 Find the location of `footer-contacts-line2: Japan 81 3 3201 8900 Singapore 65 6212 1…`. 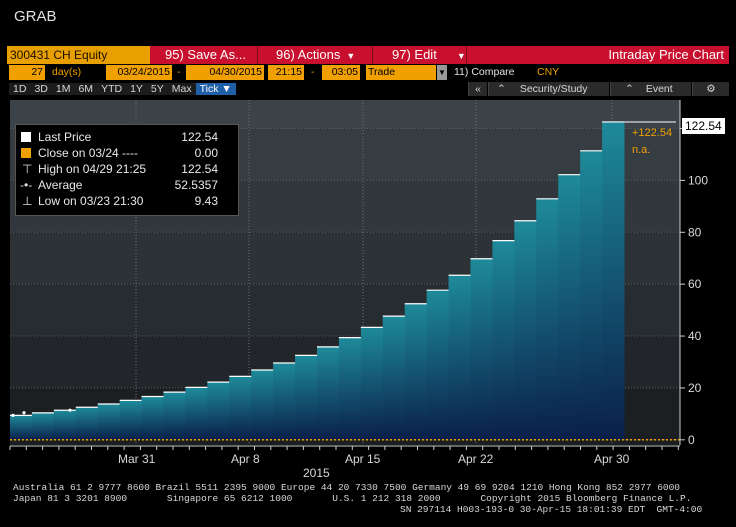

footer-contacts-line2: Japan 81 3 3201 8900 Singapore 65 6212 1… is located at coordinates (352, 498).